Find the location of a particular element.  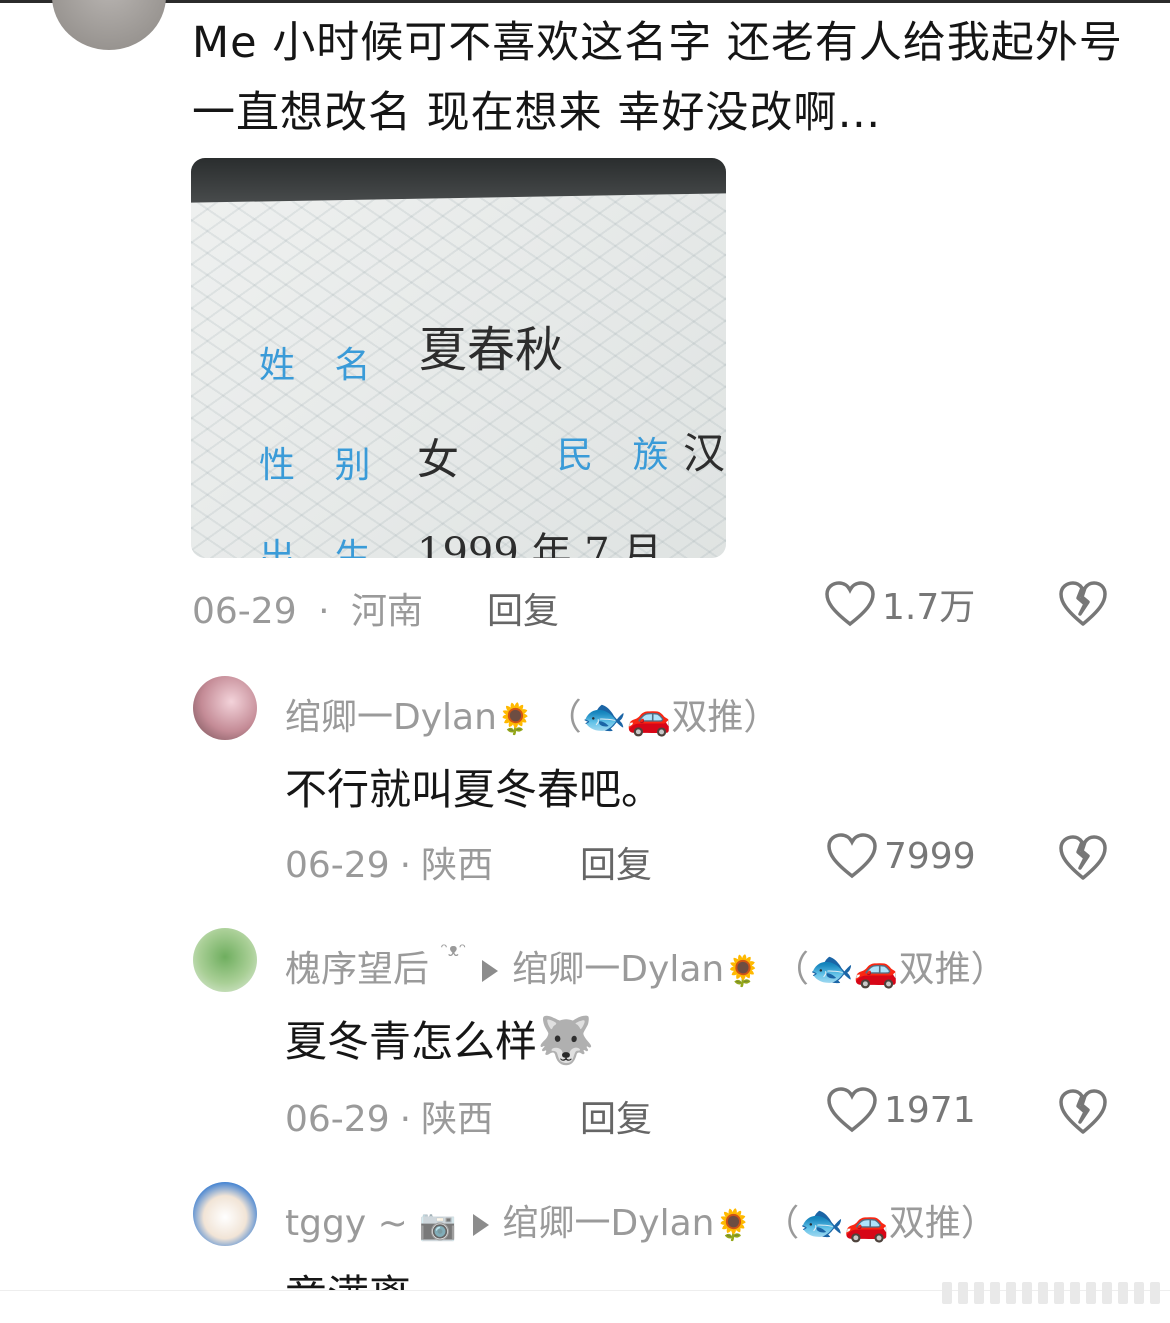

watermark-bars is located at coordinates (1051, 1293).